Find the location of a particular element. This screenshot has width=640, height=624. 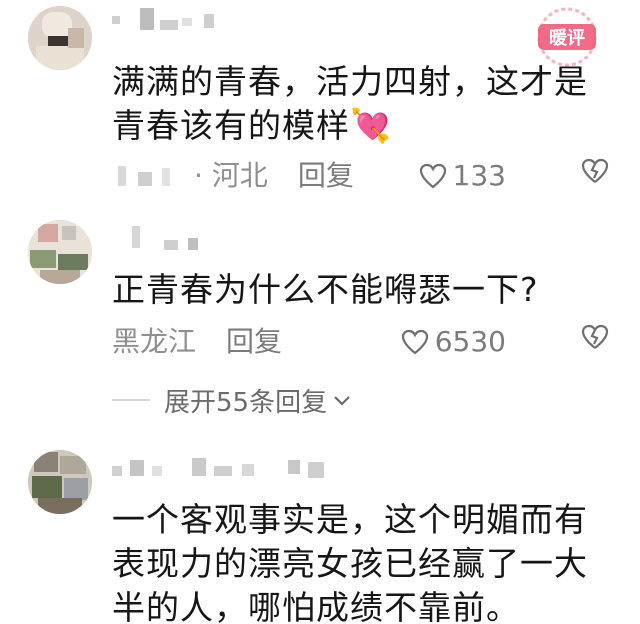

username-small-blurred is located at coordinates (150, 176).